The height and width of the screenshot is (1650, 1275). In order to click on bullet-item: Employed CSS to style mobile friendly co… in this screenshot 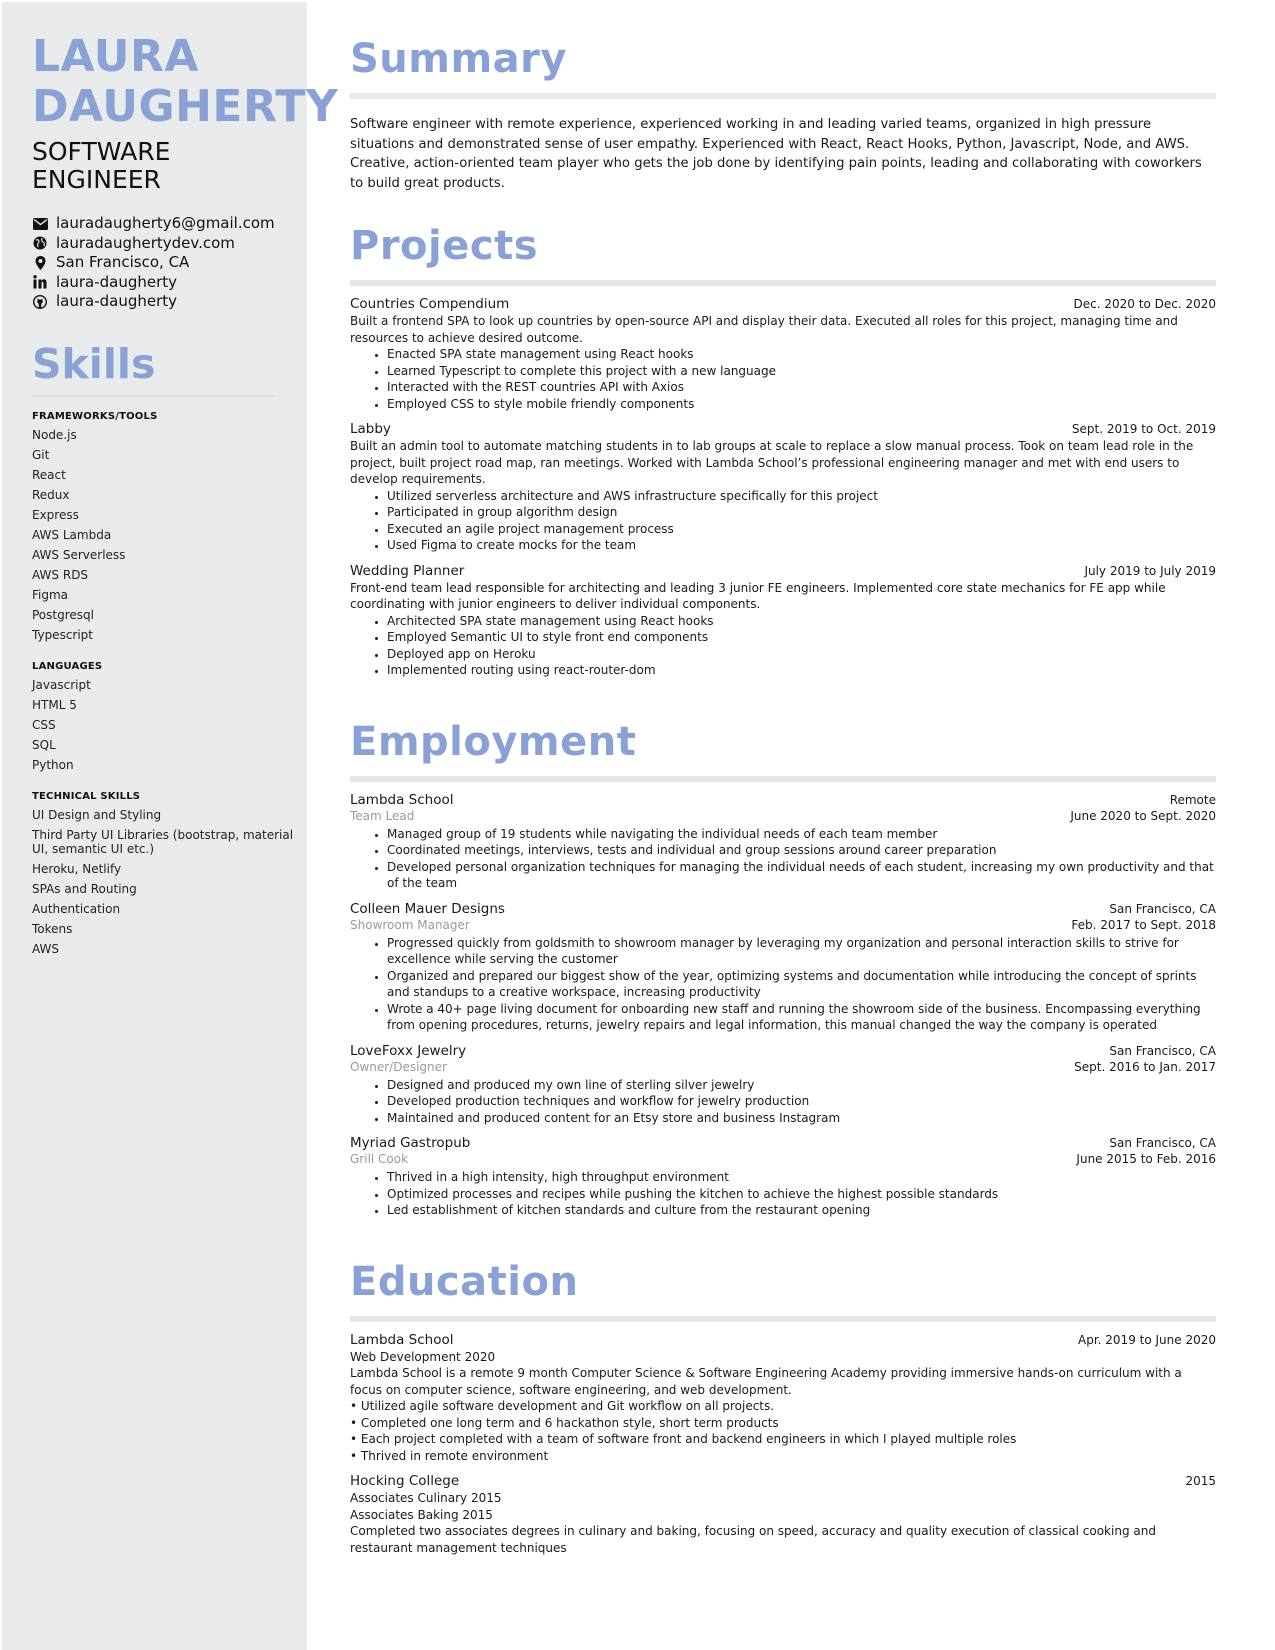, I will do `click(801, 404)`.